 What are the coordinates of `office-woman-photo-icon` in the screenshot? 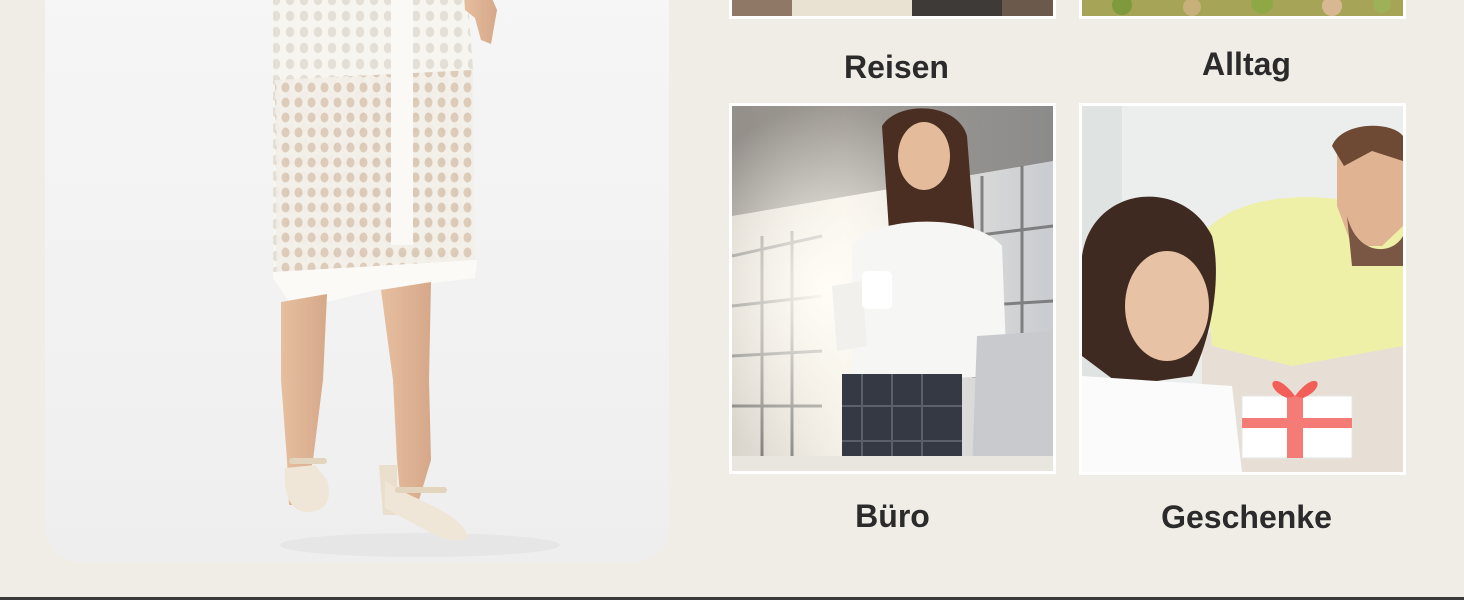 It's located at (892, 288).